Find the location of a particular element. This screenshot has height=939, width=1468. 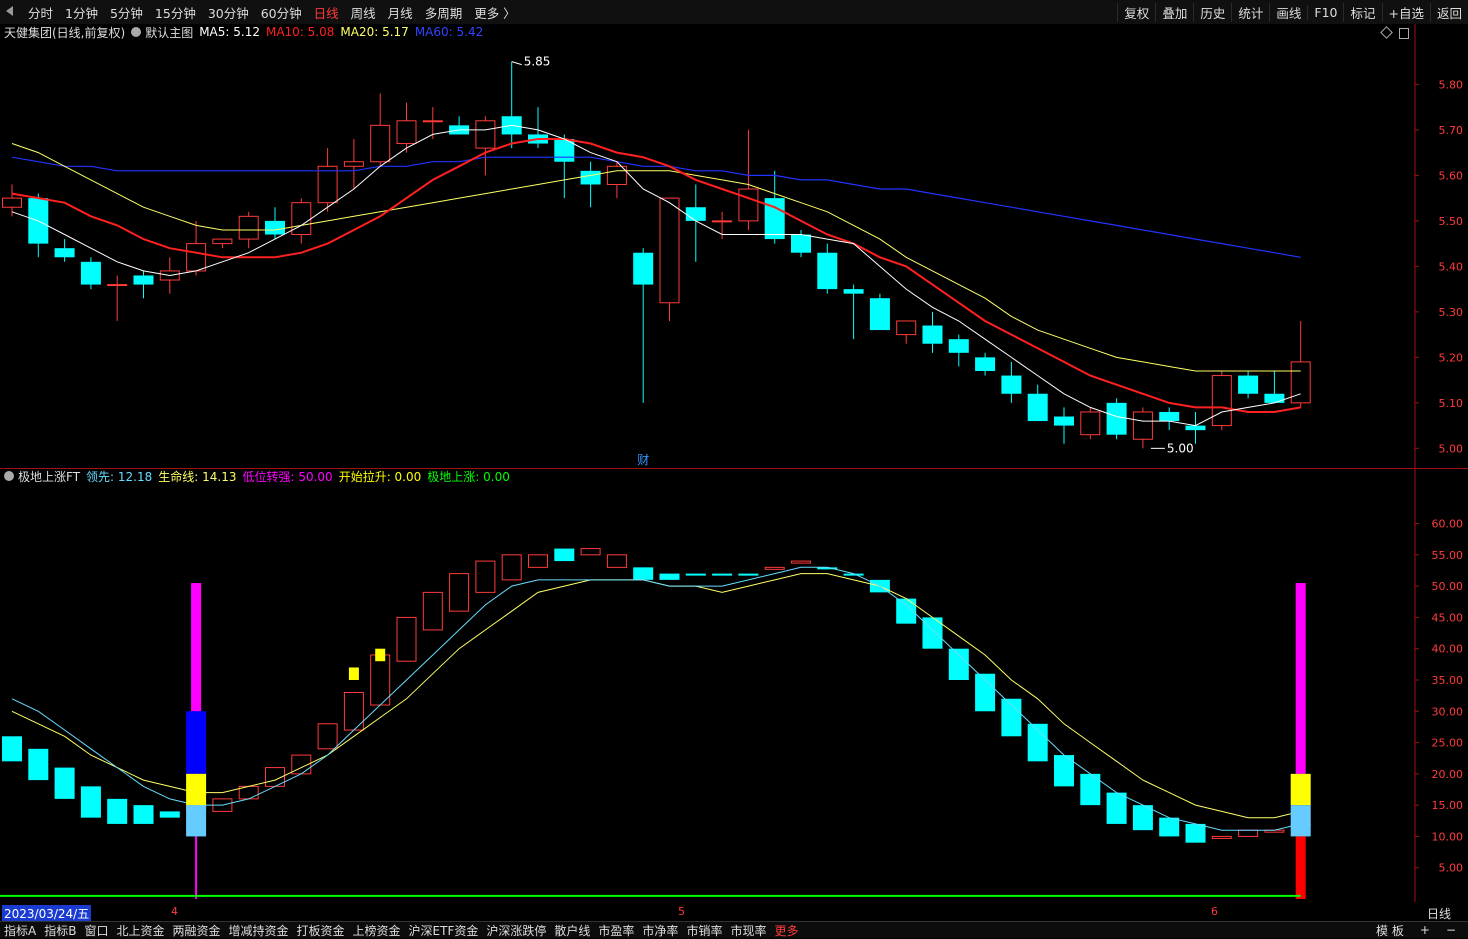

indicator-tab-12: 市净率 is located at coordinates (660, 930).